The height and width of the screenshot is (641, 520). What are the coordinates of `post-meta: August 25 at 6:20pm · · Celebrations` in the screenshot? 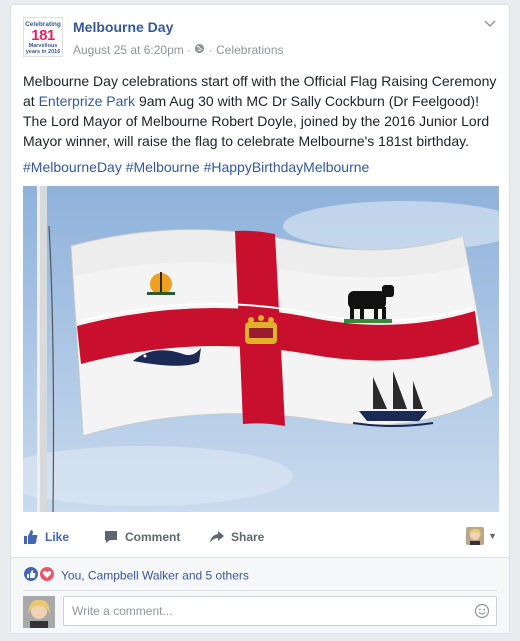 It's located at (178, 49).